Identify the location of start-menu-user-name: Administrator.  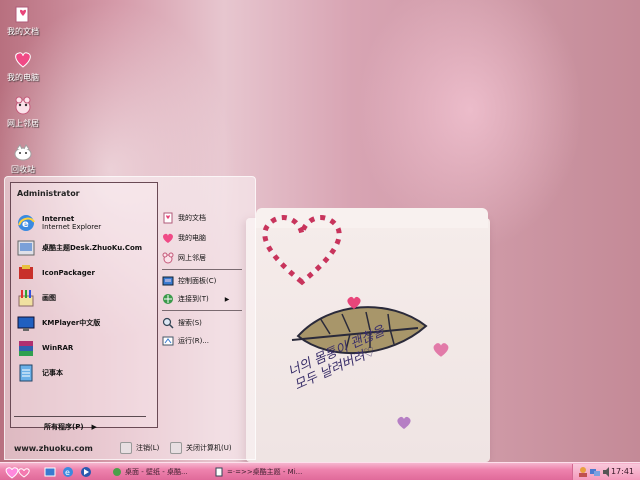
(48, 193).